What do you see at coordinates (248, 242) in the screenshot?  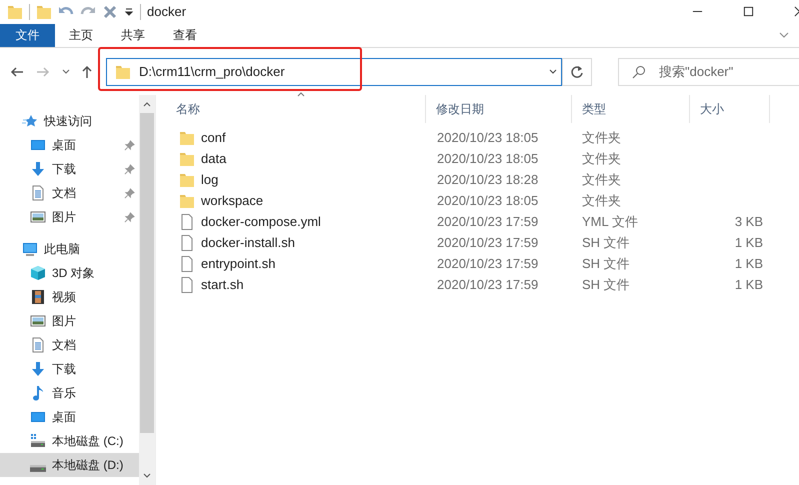 I see `file-name: docker-install.sh` at bounding box center [248, 242].